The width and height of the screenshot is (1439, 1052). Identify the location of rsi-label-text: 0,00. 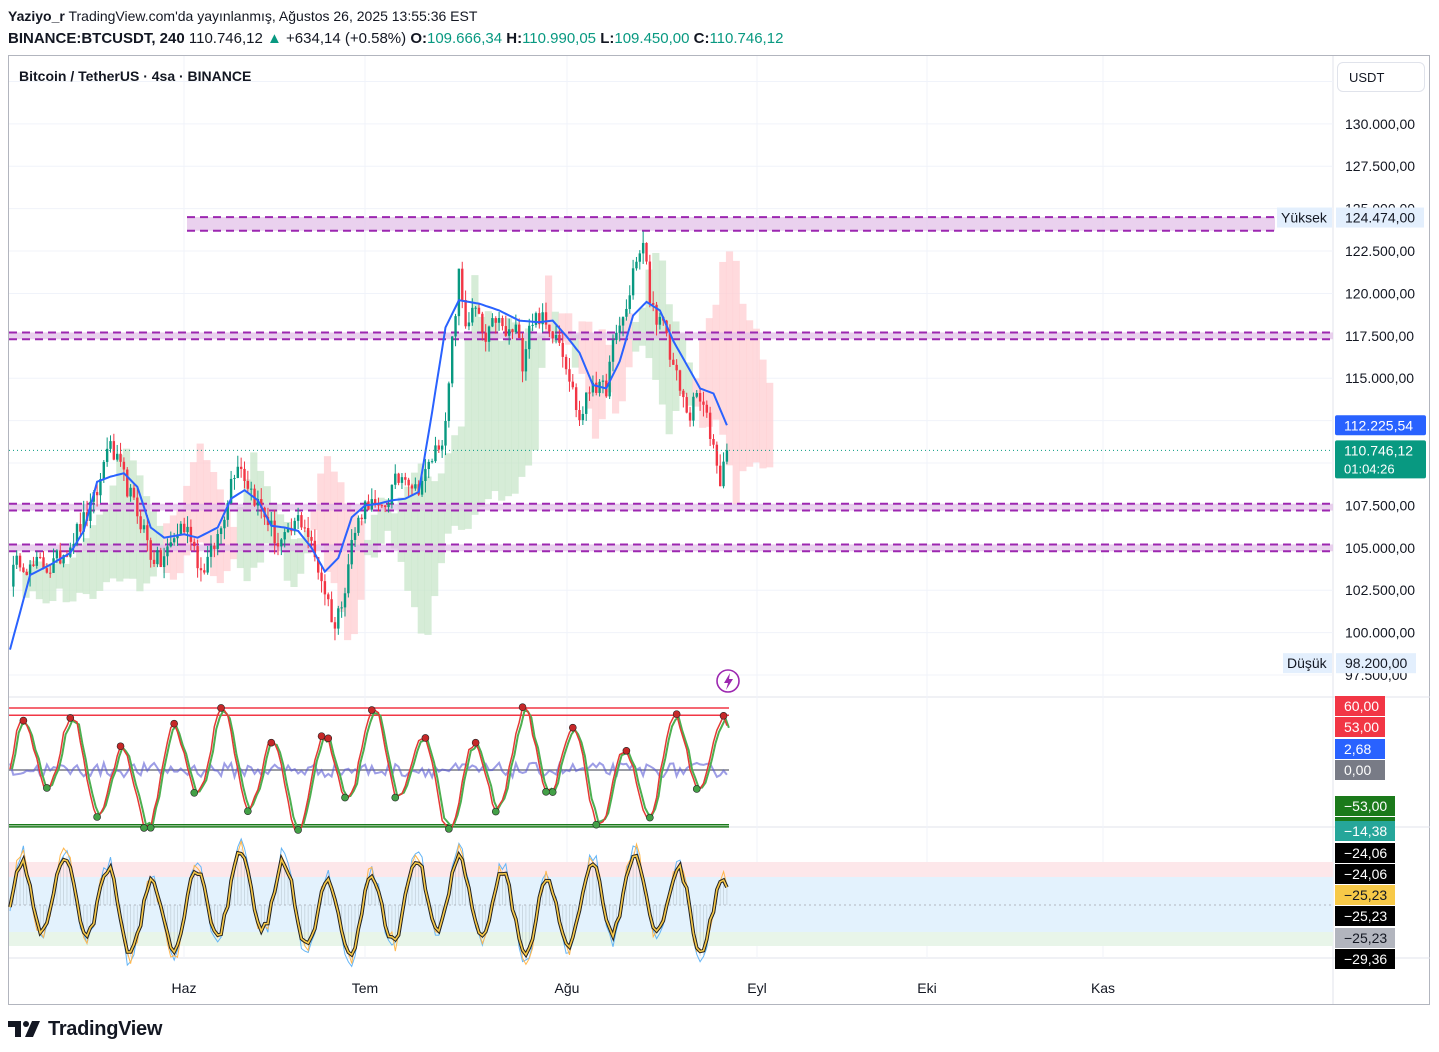
(1357, 770).